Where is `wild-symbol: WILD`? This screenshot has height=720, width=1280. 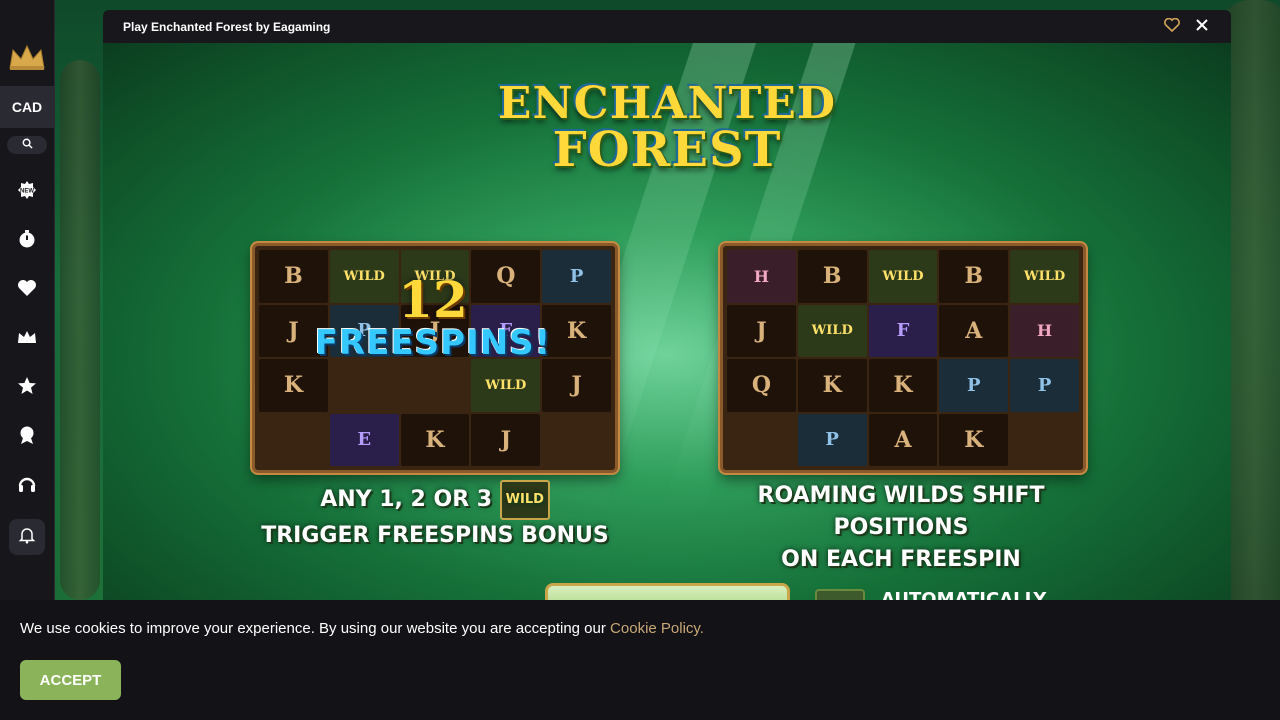
wild-symbol: WILD is located at coordinates (524, 500).